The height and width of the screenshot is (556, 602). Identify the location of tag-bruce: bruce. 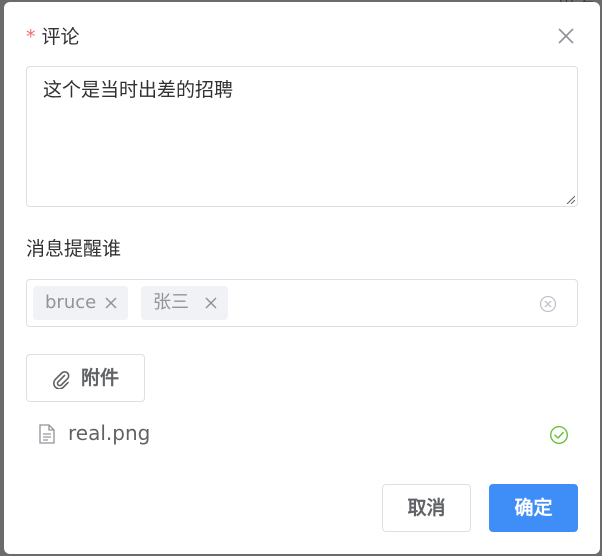
(80, 303).